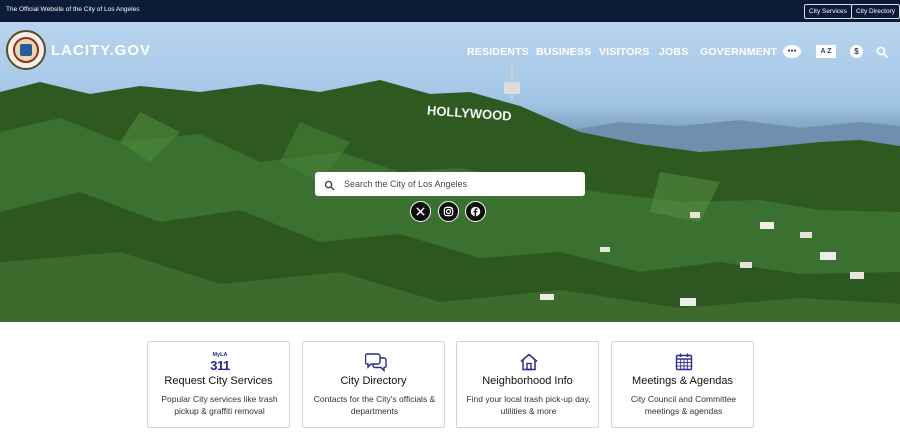  I want to click on seal-core, so click(26, 50).